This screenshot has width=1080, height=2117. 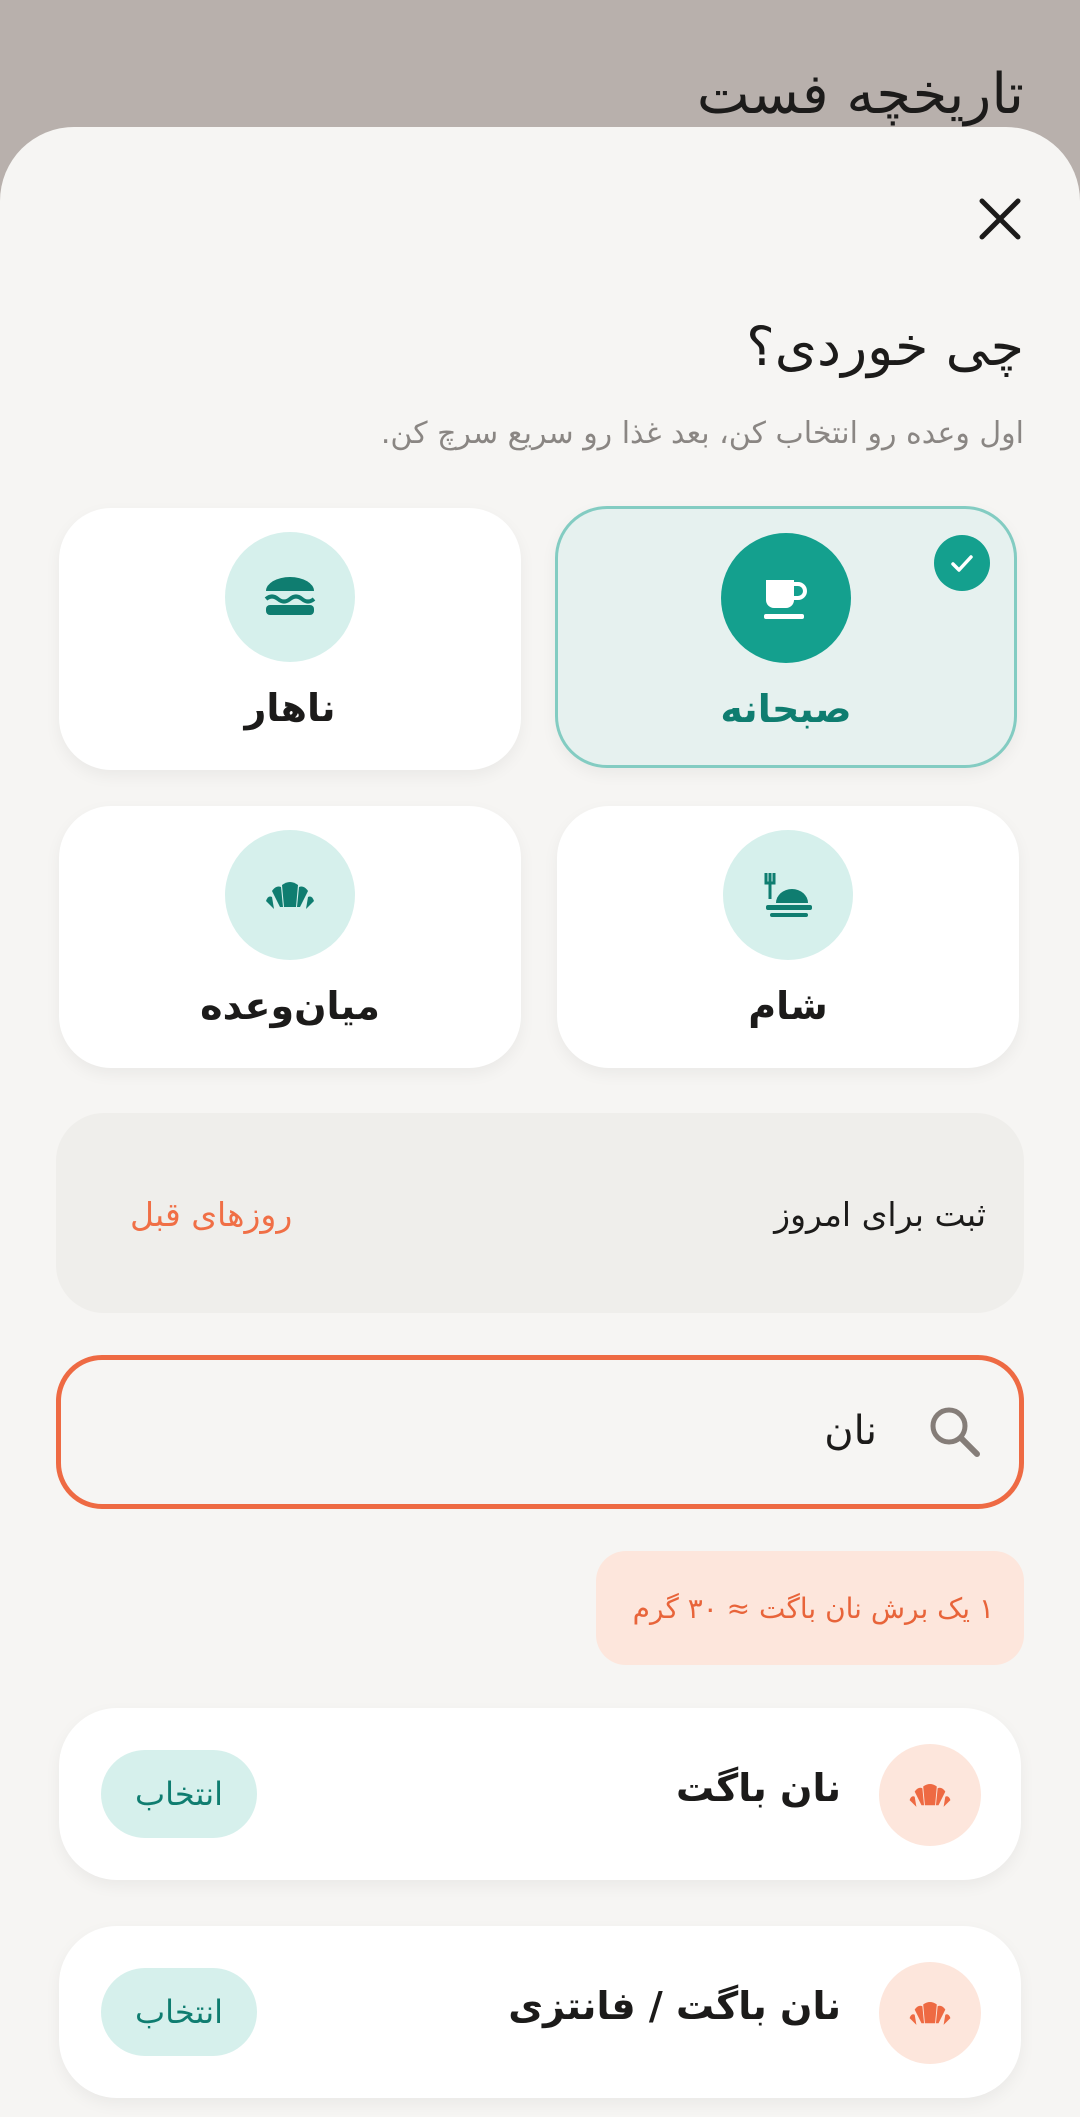 I want to click on food-name: نان باگت / فانتزی, so click(x=674, y=2006).